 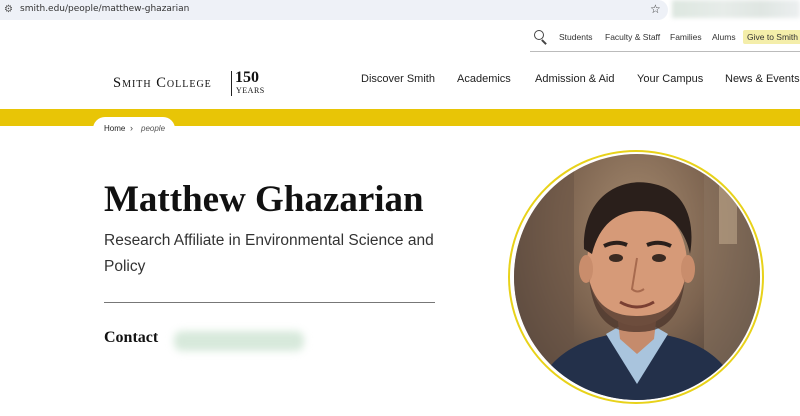 What do you see at coordinates (576, 37) in the screenshot?
I see `utility-link-students: Students` at bounding box center [576, 37].